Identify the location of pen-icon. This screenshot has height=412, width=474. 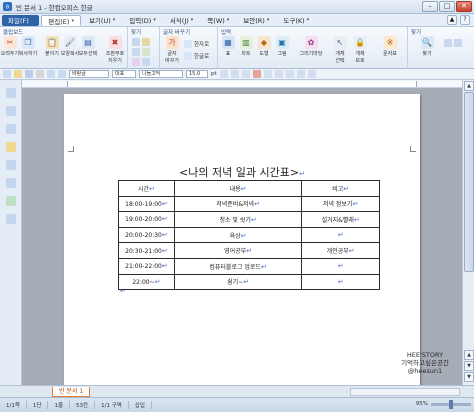
(11, 147).